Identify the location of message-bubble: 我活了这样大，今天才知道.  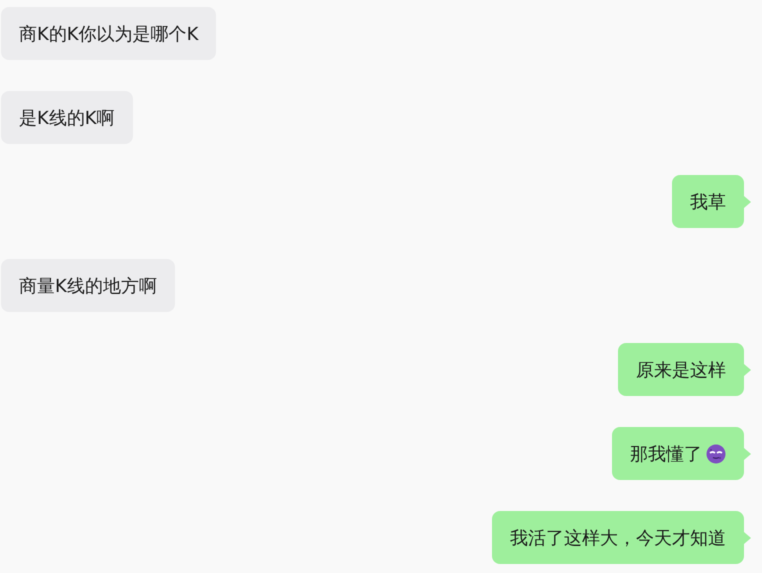
(618, 537).